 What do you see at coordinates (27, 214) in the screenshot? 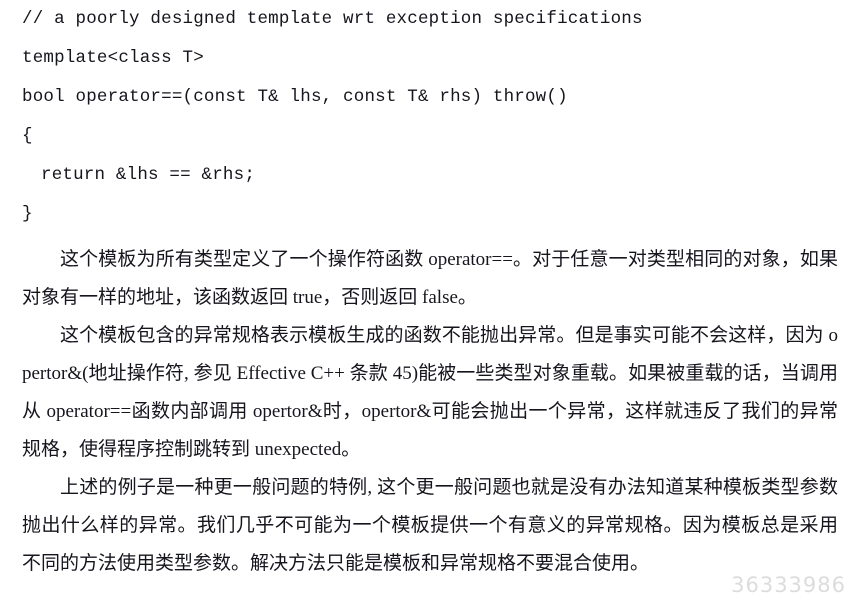
I see `code-line-close-brace: }` at bounding box center [27, 214].